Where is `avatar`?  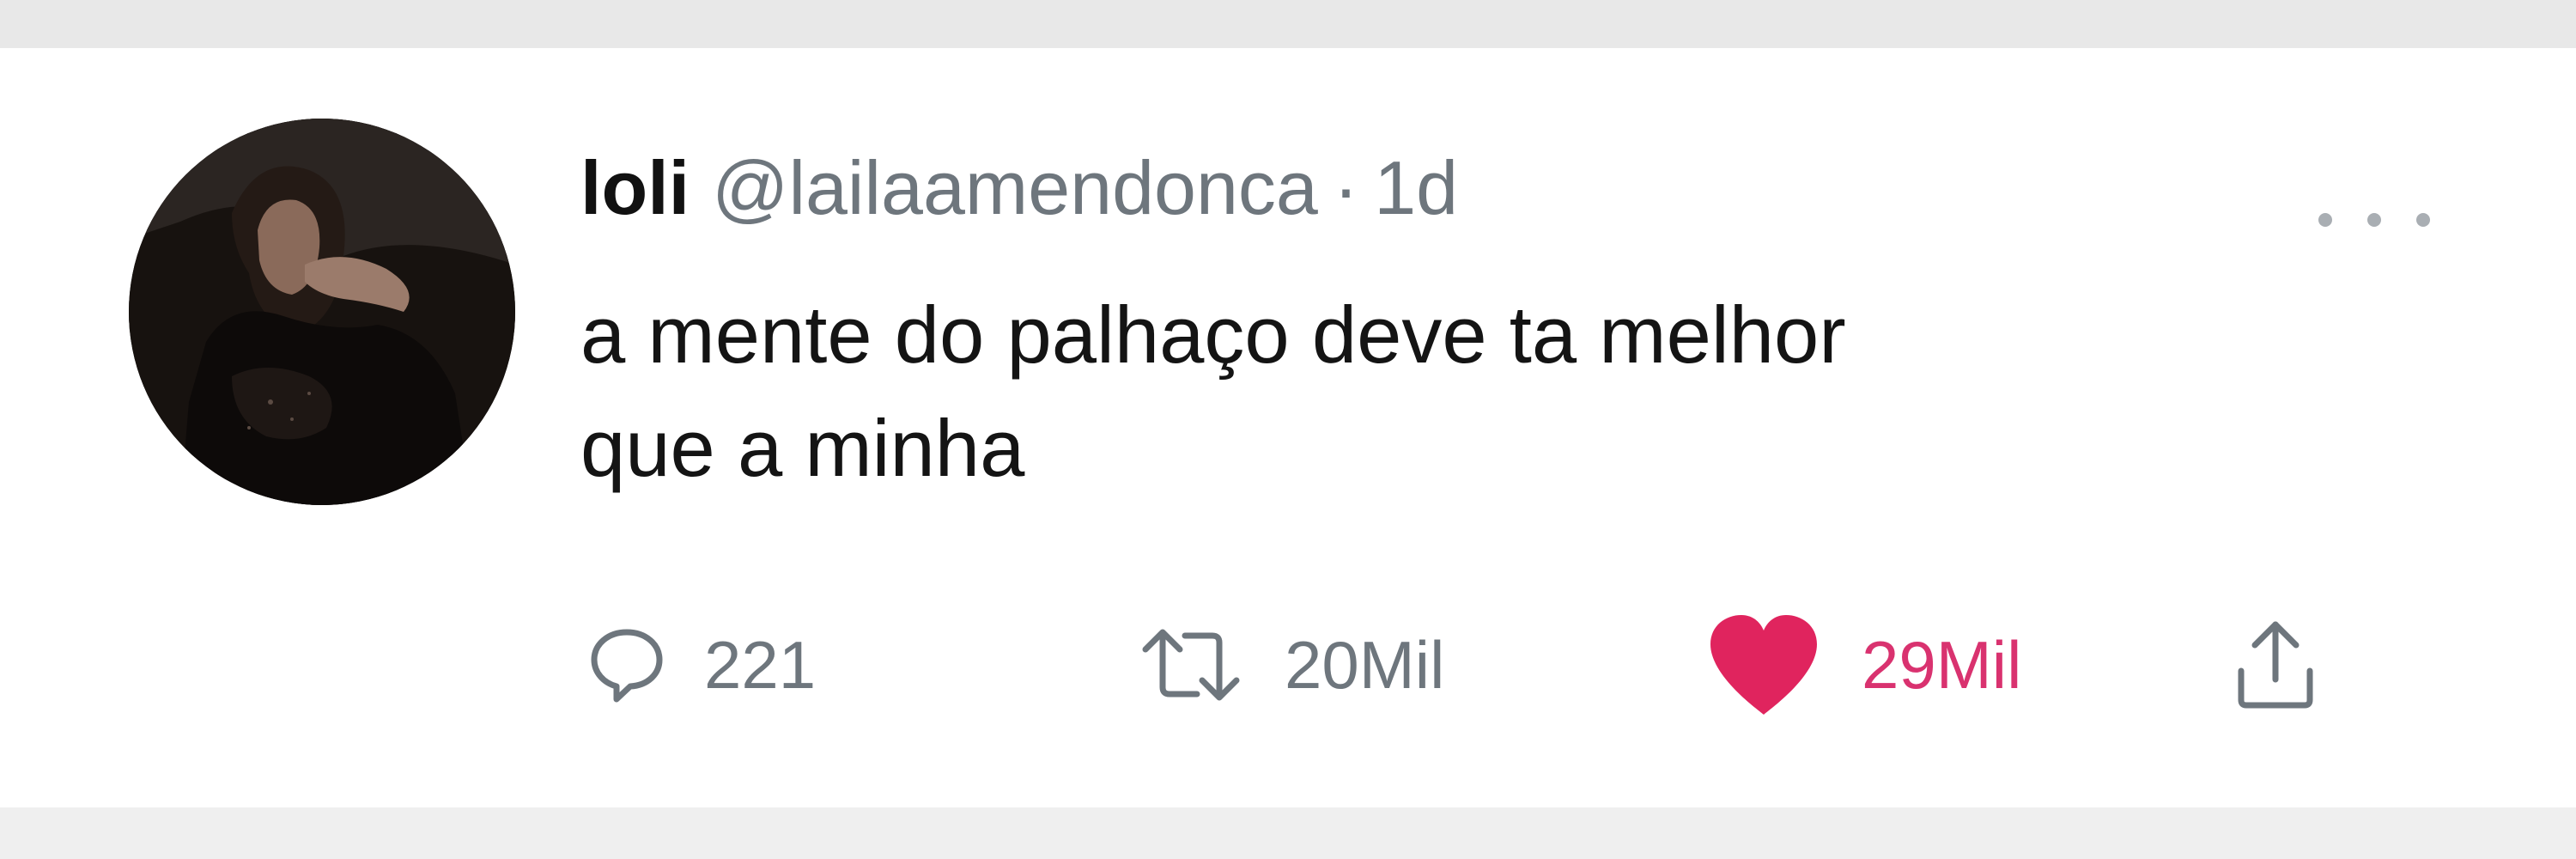
avatar is located at coordinates (322, 312).